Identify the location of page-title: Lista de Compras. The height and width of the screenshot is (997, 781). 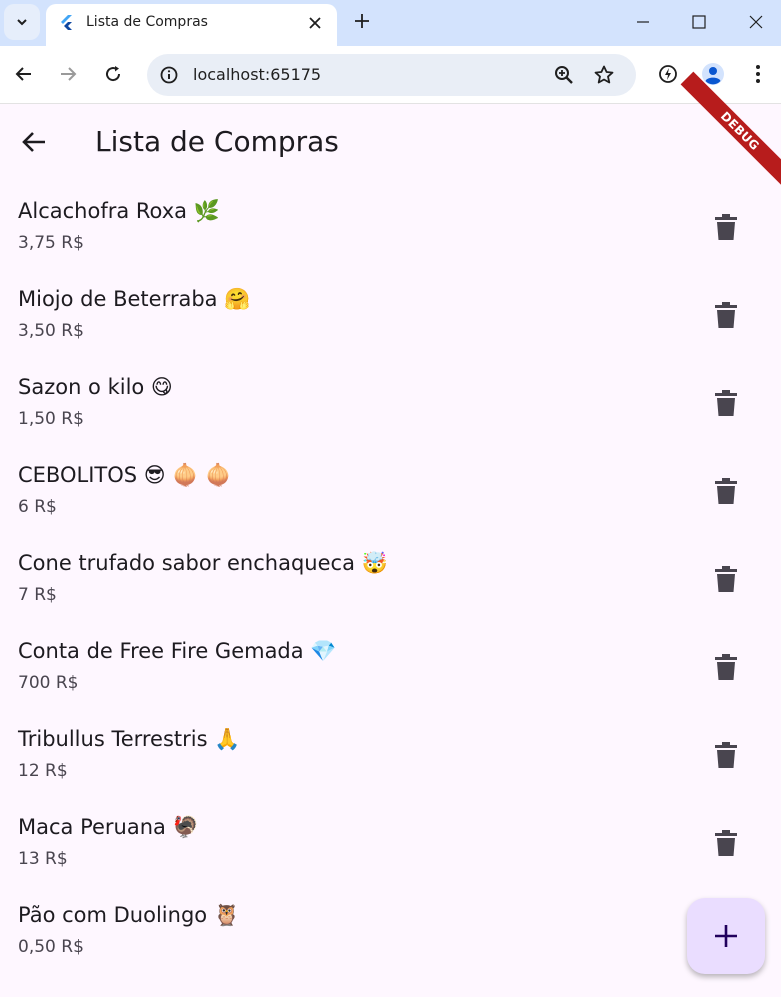
(217, 141).